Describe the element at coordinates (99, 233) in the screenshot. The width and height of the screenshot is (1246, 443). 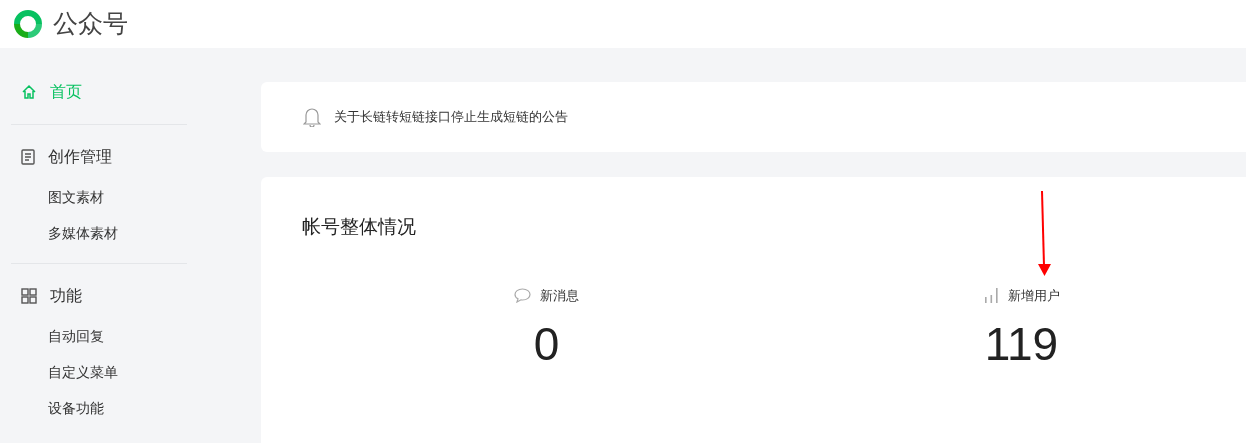
I see `nav-subitem: 多媒体素材` at that location.